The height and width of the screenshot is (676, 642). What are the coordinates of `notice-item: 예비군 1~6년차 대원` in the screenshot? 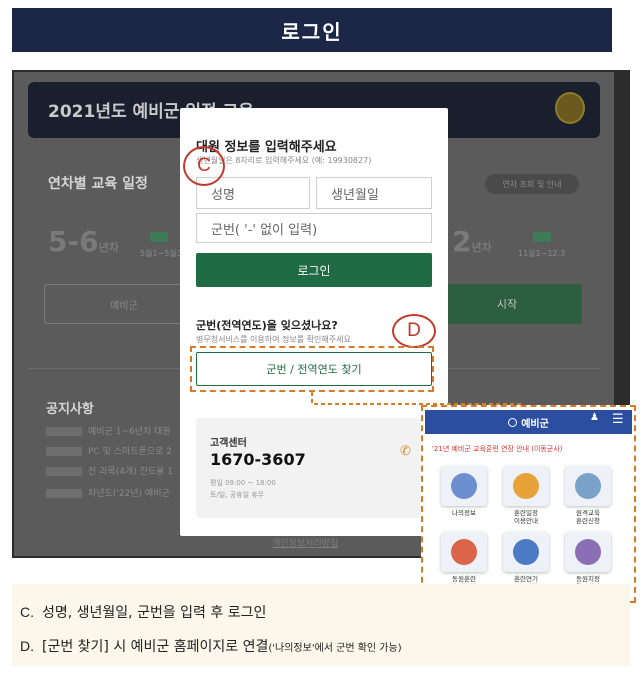 It's located at (116, 431).